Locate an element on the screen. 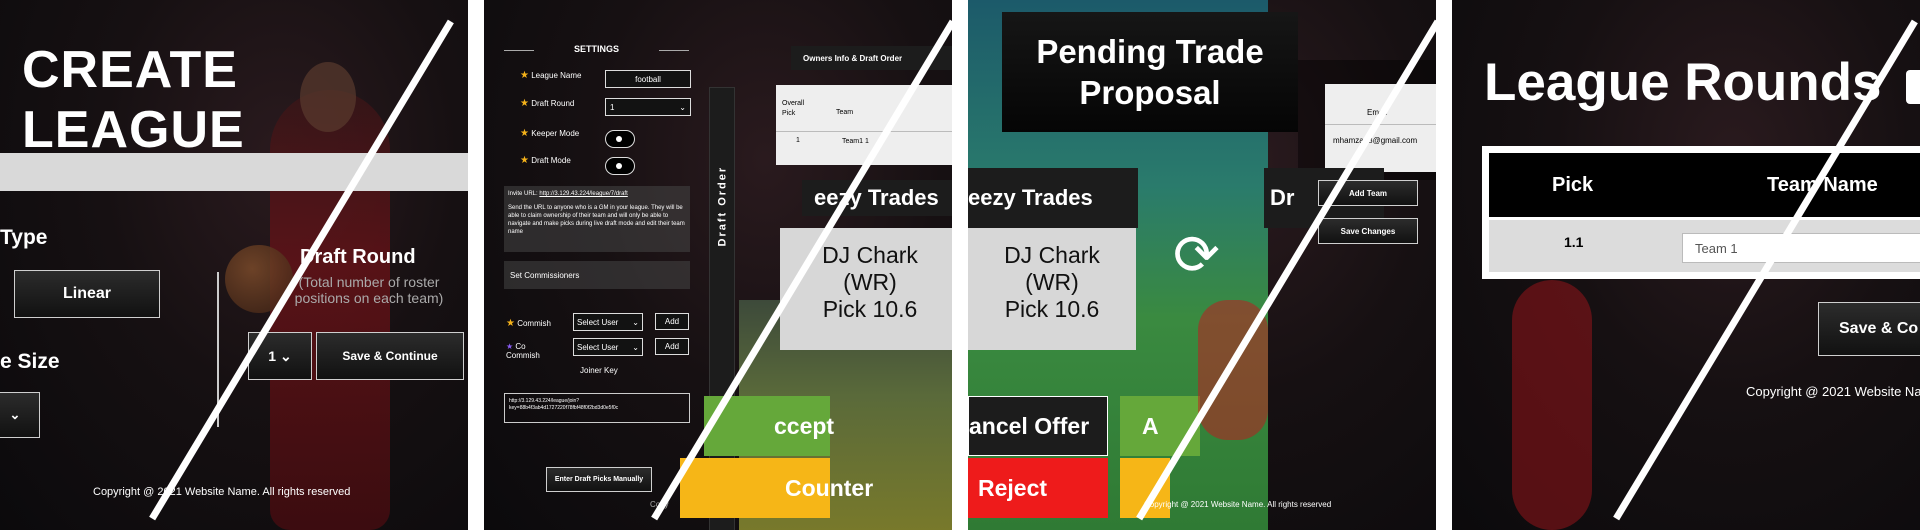 The width and height of the screenshot is (1920, 530). co-commish-row: ★ Co Commish is located at coordinates (531, 351).